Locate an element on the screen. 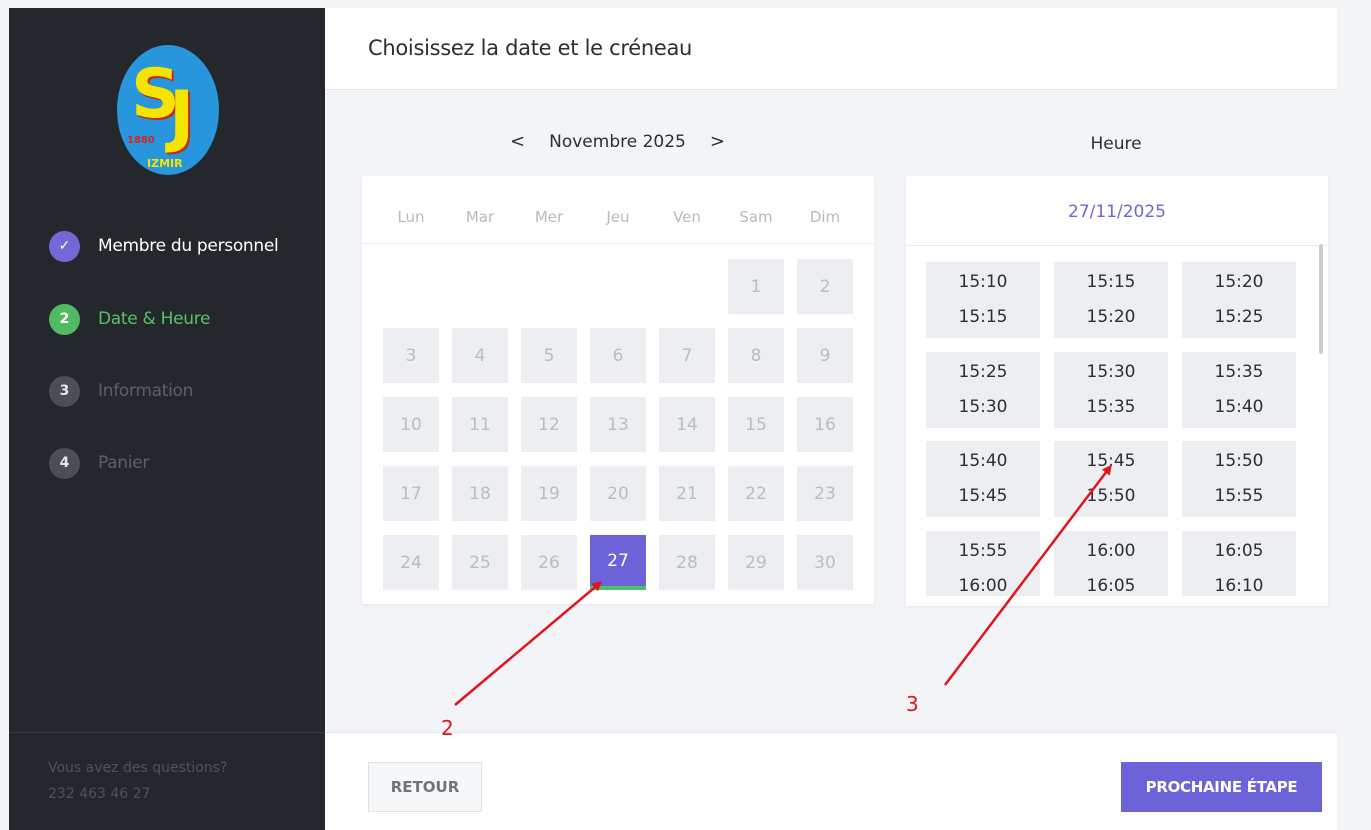 The height and width of the screenshot is (830, 1371). calendar-day: 14 is located at coordinates (687, 424).